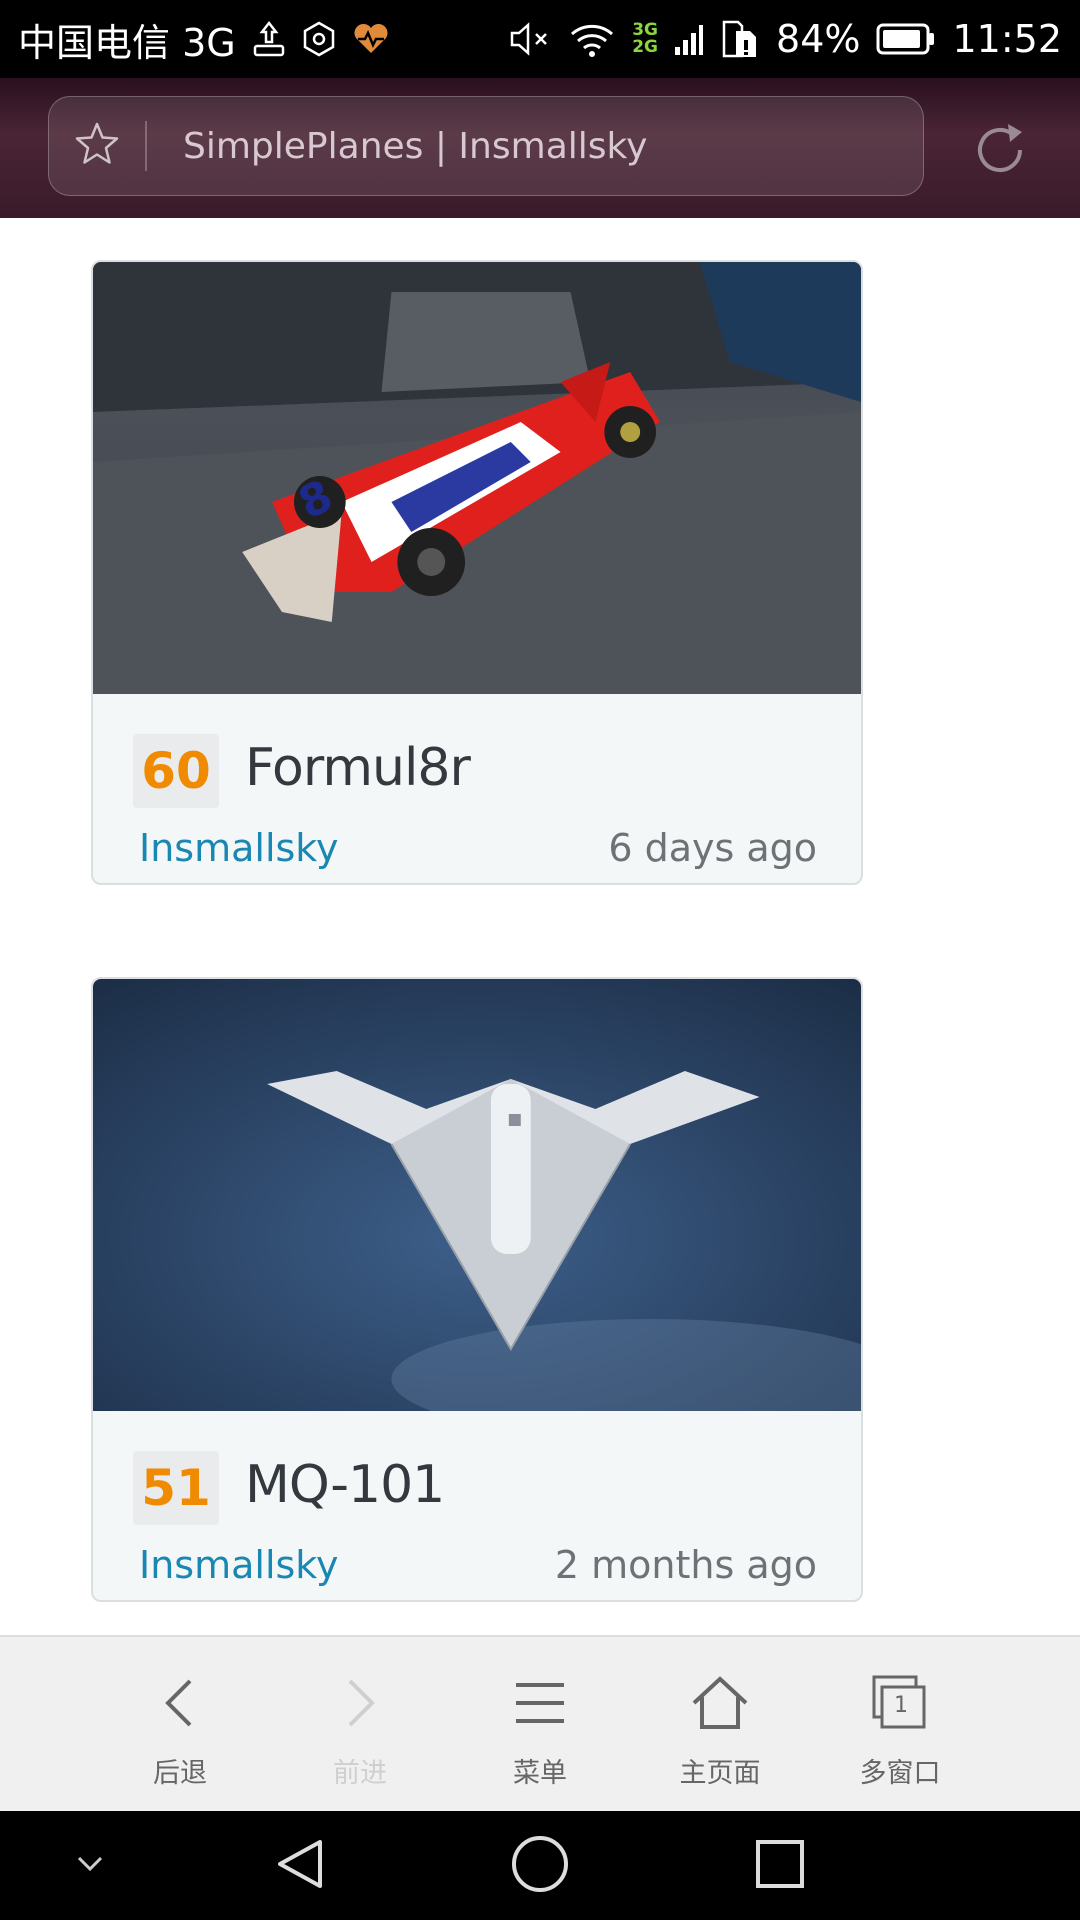 The width and height of the screenshot is (1080, 1920). Describe the element at coordinates (371, 39) in the screenshot. I see `health-heart-icon` at that location.